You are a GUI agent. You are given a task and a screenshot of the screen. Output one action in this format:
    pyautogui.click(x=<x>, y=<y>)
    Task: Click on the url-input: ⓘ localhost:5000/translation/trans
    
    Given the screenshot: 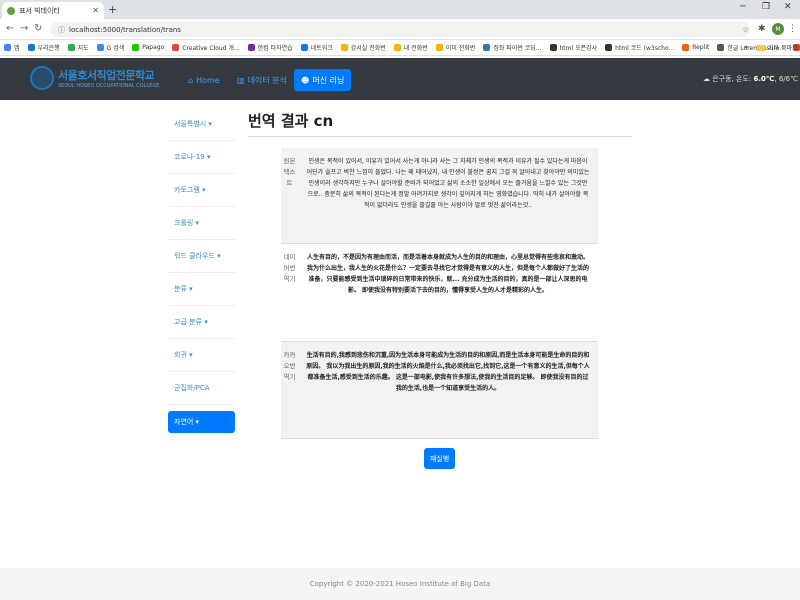 What is the action you would take?
    pyautogui.click(x=400, y=29)
    